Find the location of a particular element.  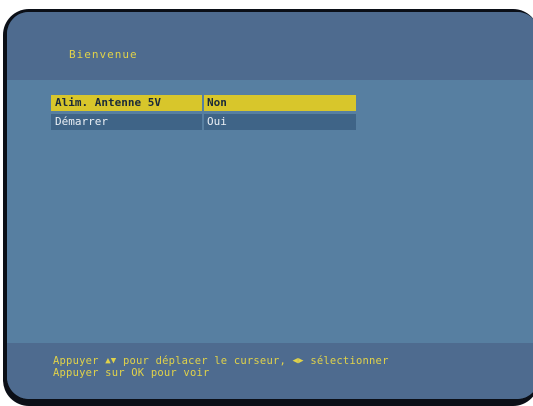

menu-item-value: Oui is located at coordinates (280, 122).